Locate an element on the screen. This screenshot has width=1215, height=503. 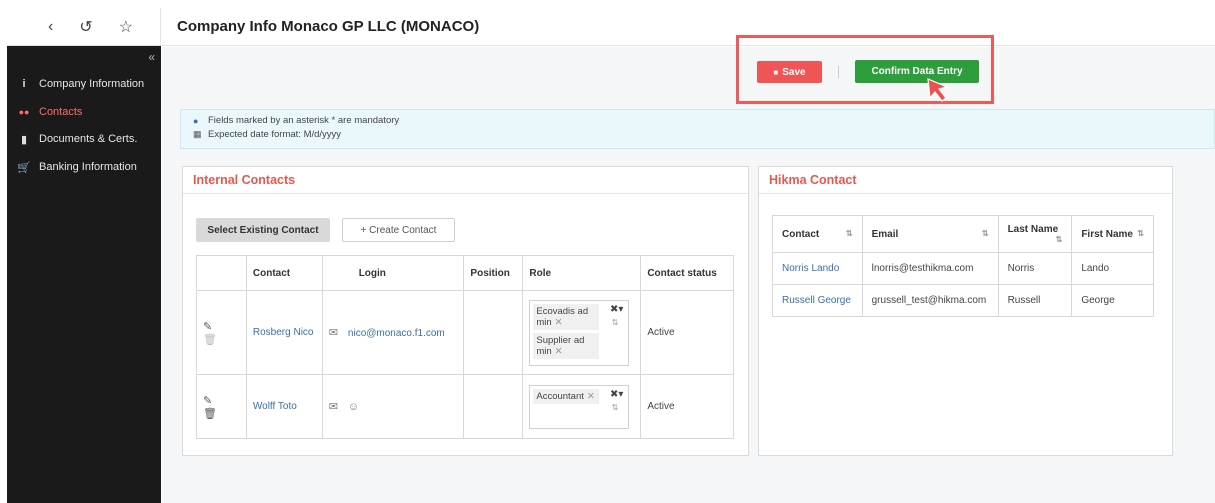
col-label: First Name is located at coordinates (1107, 234).